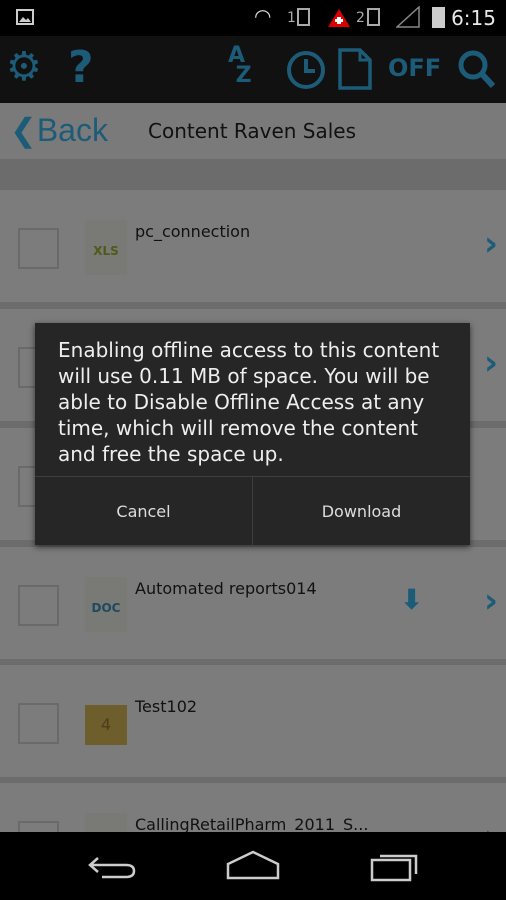  I want to click on recent-apps-icon, so click(395, 866).